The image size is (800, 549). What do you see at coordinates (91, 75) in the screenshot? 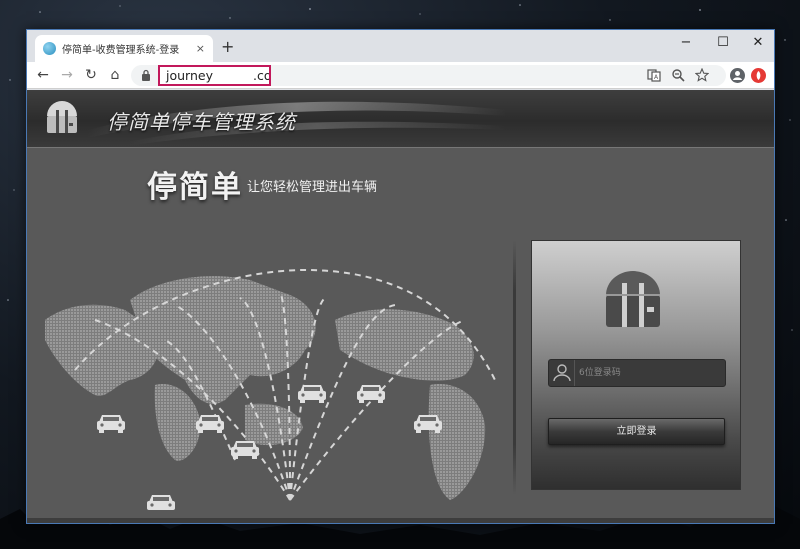
I see `reload-button: ↻` at bounding box center [91, 75].